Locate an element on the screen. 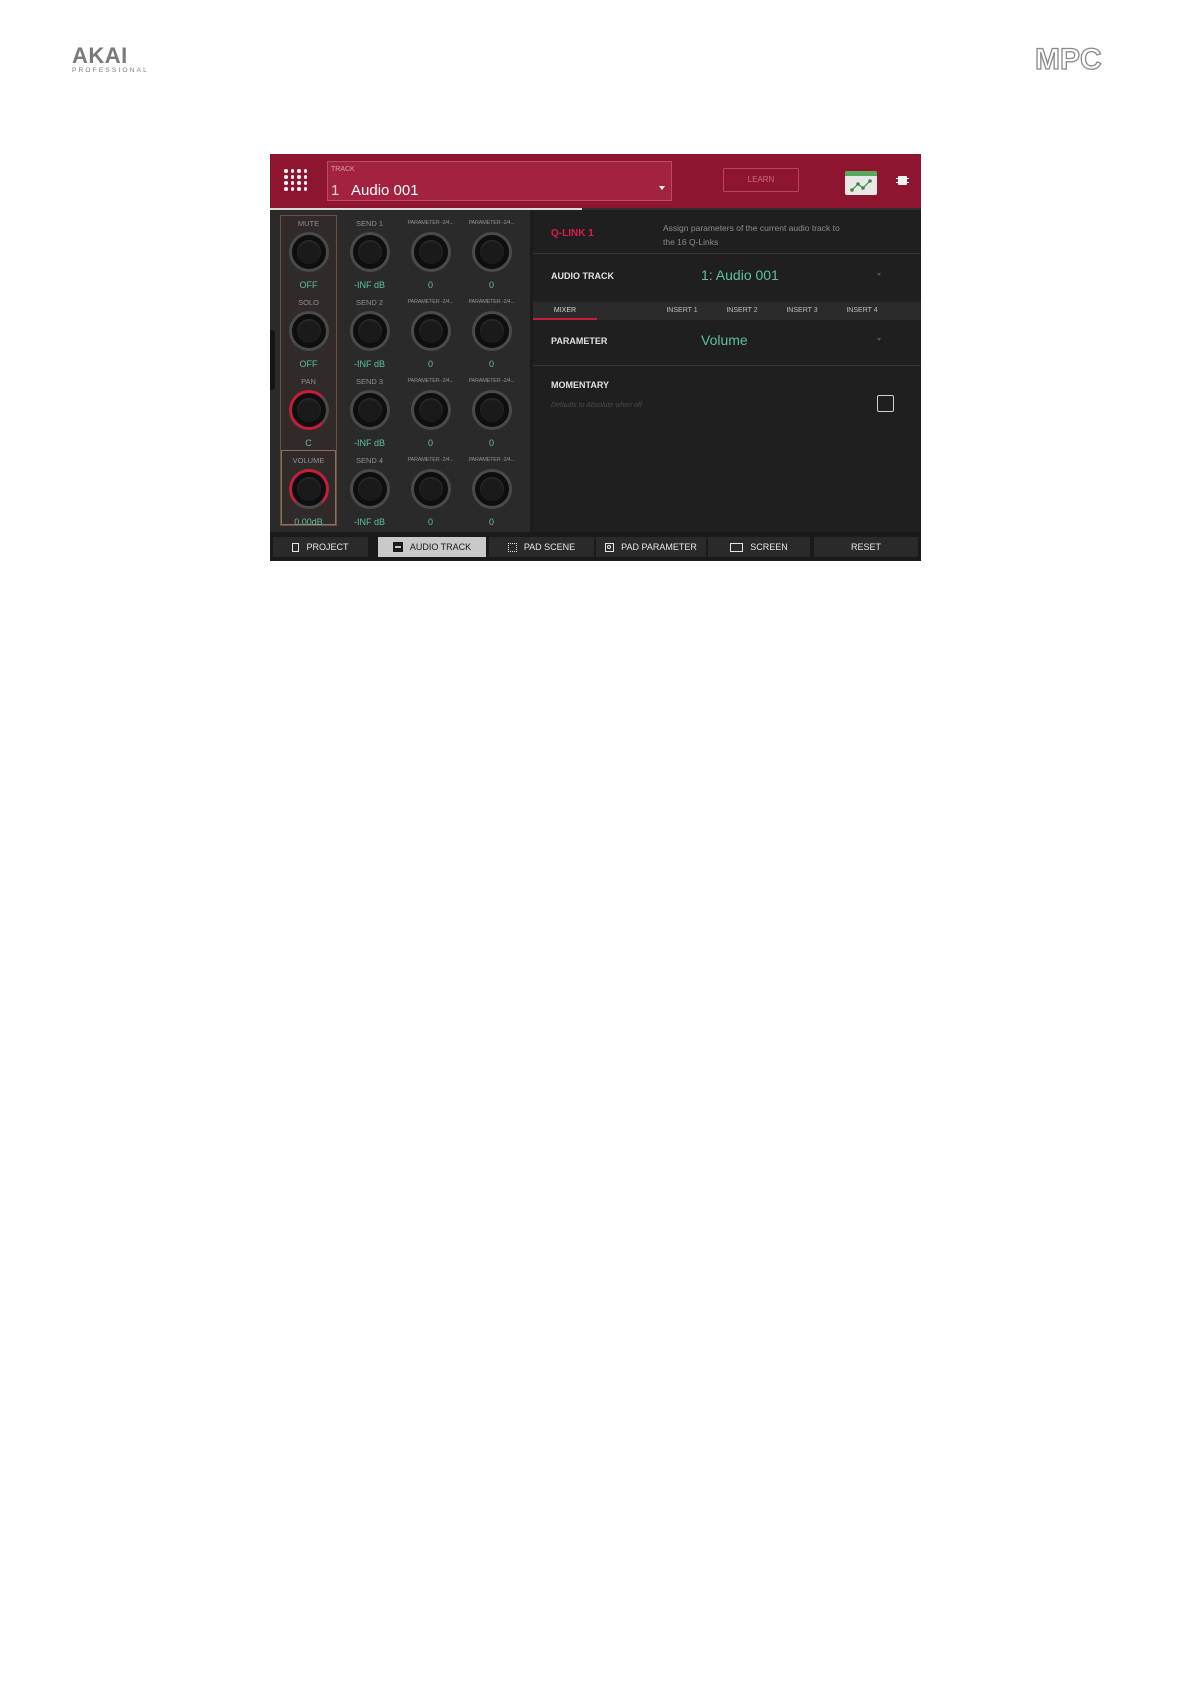 This screenshot has width=1190, height=1684. automation-curve-icon is located at coordinates (861, 185).